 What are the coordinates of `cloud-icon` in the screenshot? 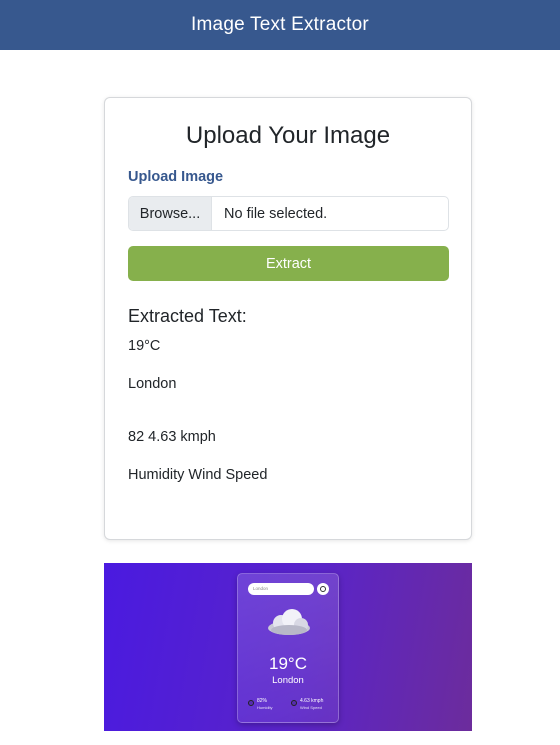 It's located at (289, 622).